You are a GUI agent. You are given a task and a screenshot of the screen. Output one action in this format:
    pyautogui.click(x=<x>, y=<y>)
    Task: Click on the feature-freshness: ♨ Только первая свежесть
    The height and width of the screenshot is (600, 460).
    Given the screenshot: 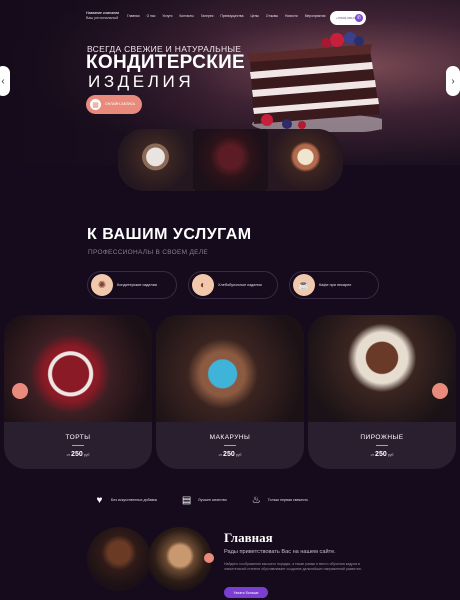 What is the action you would take?
    pyautogui.click(x=279, y=500)
    